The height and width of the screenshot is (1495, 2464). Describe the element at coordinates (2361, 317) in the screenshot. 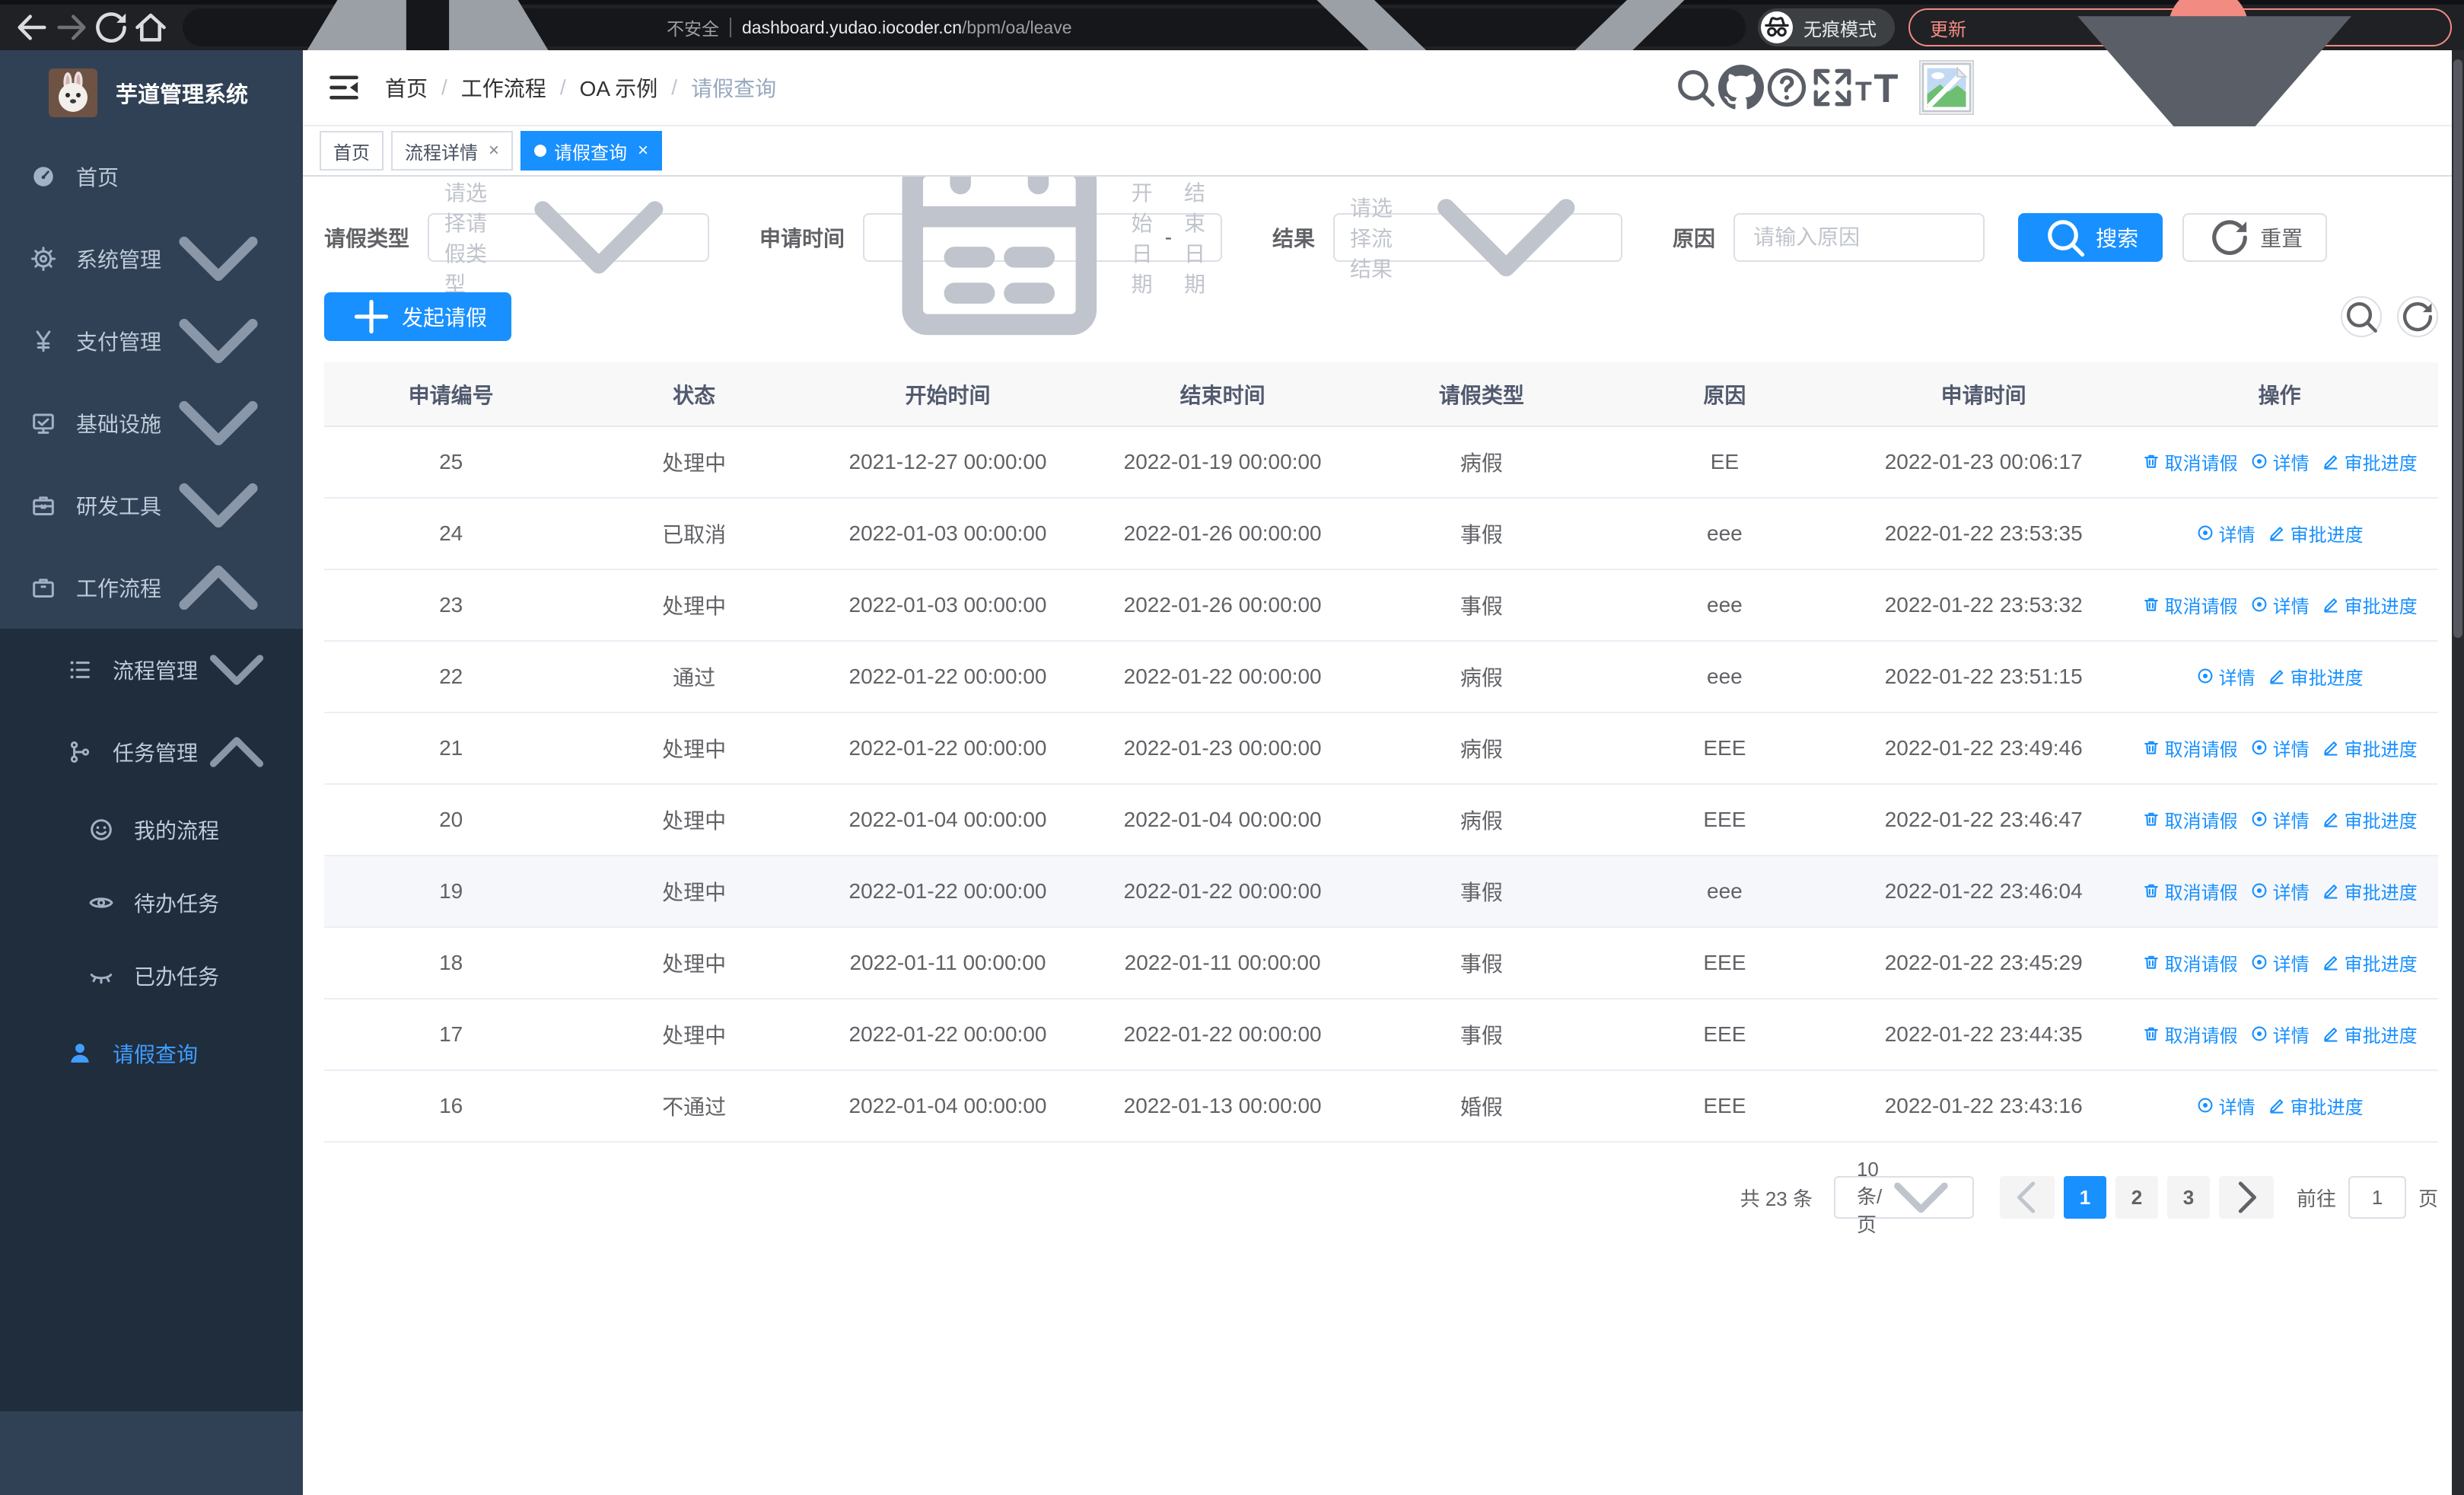

I see `toggle-search-button` at that location.